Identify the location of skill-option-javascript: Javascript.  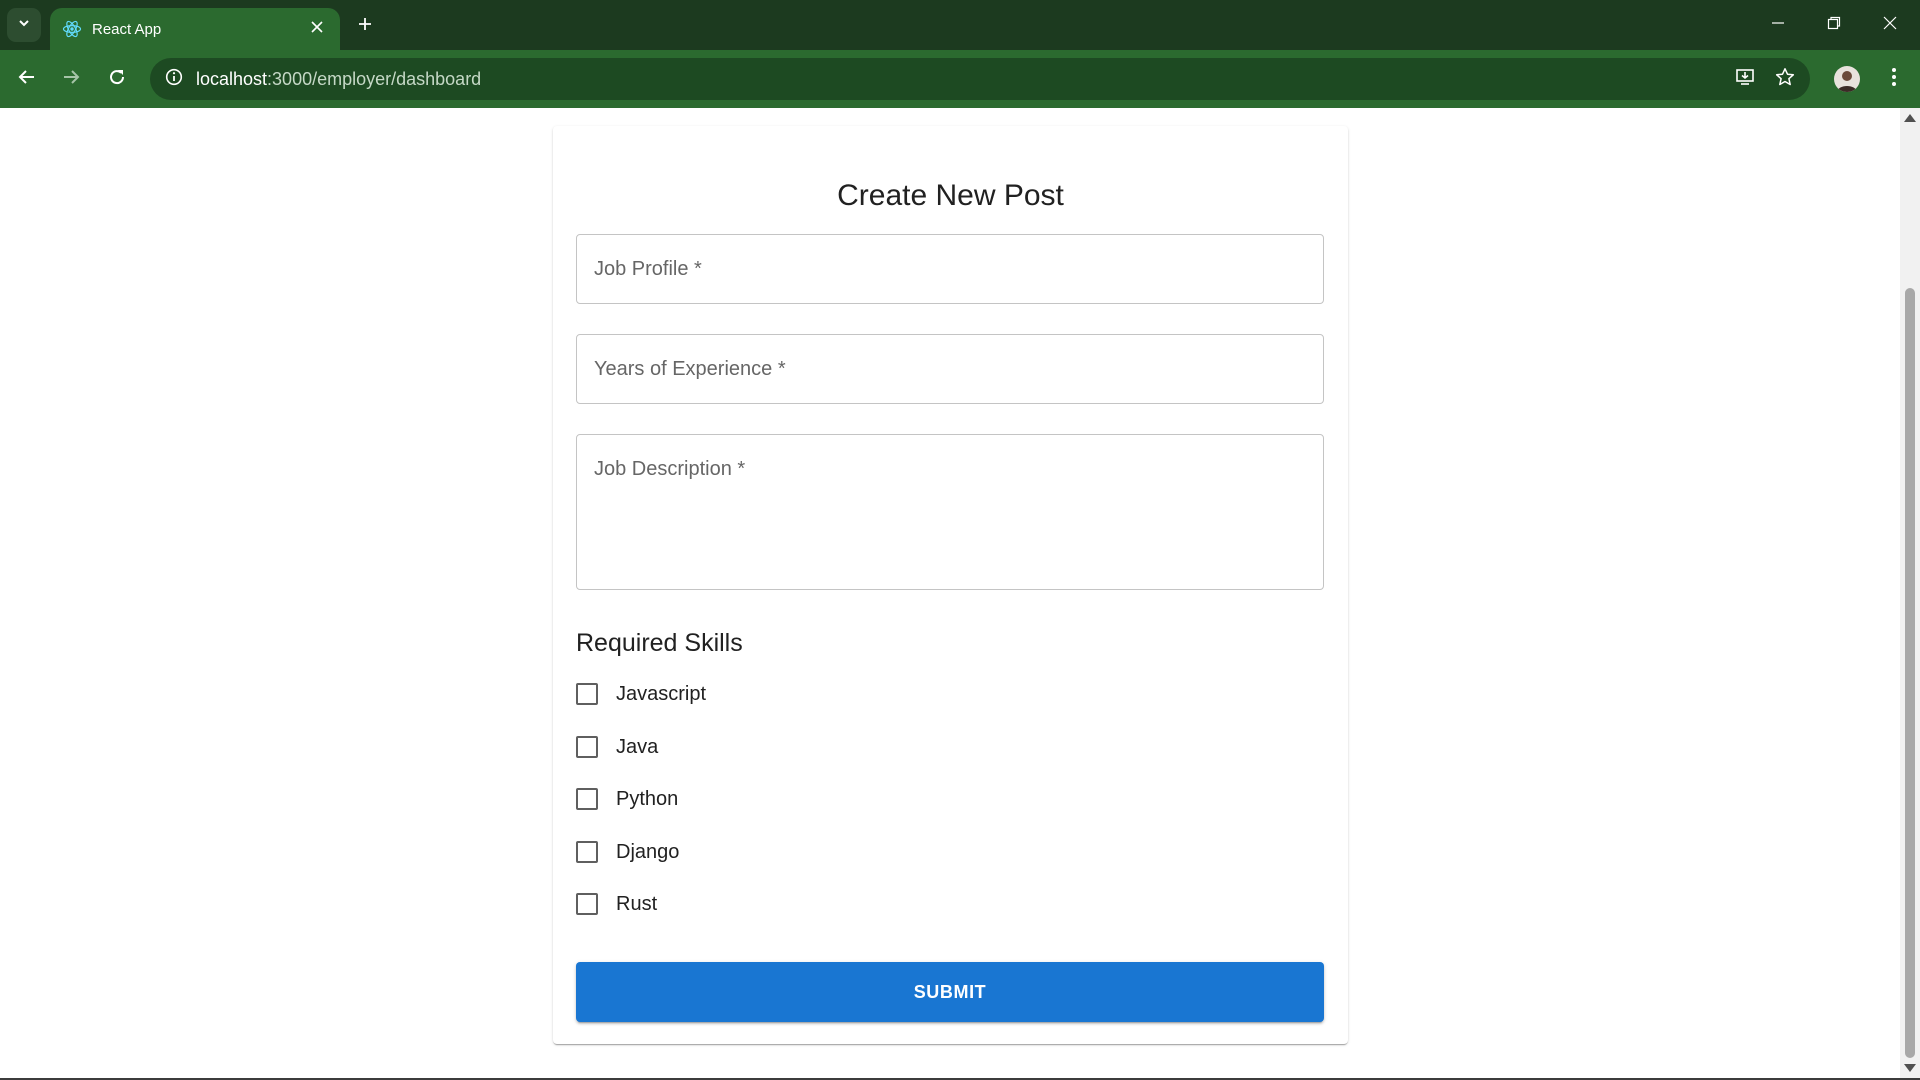
(641, 694).